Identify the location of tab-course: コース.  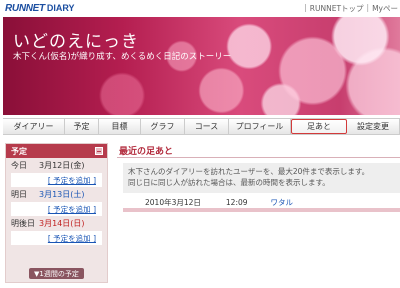
(207, 126).